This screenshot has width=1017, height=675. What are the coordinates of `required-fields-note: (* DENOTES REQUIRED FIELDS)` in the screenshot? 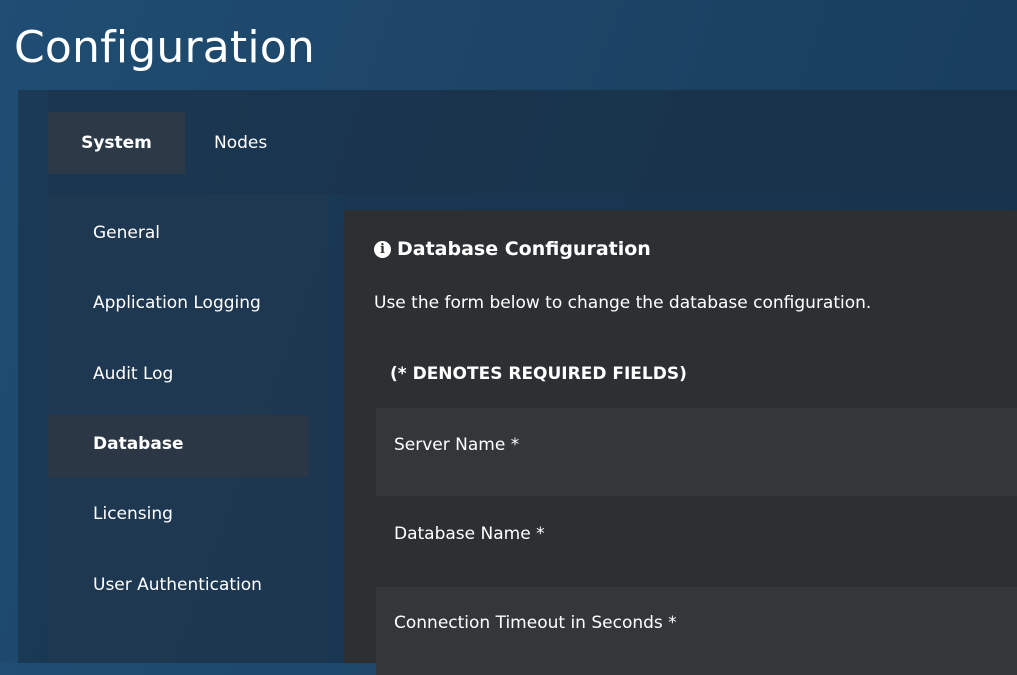 It's located at (538, 374).